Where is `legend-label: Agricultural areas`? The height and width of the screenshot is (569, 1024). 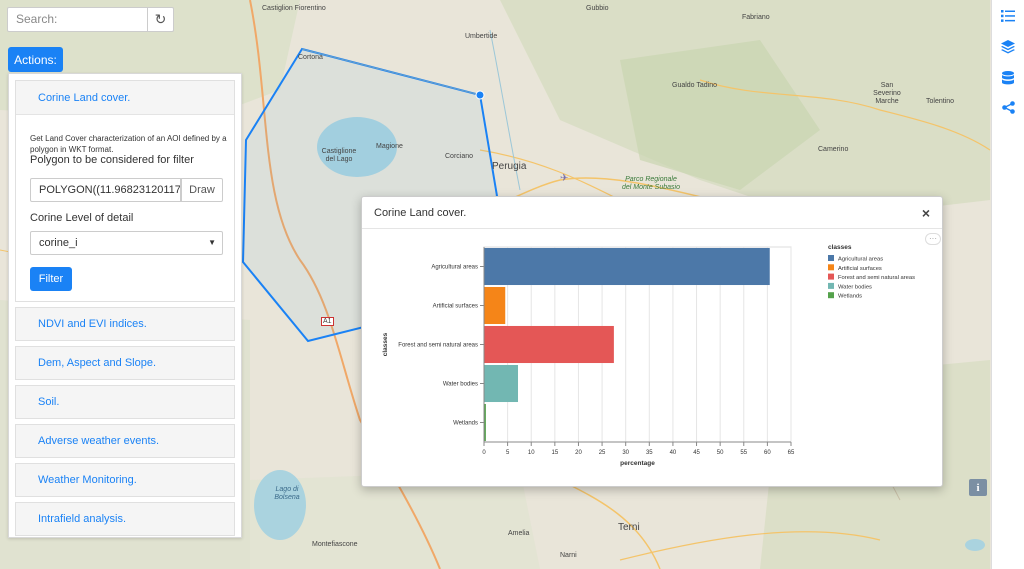 legend-label: Agricultural areas is located at coordinates (860, 260).